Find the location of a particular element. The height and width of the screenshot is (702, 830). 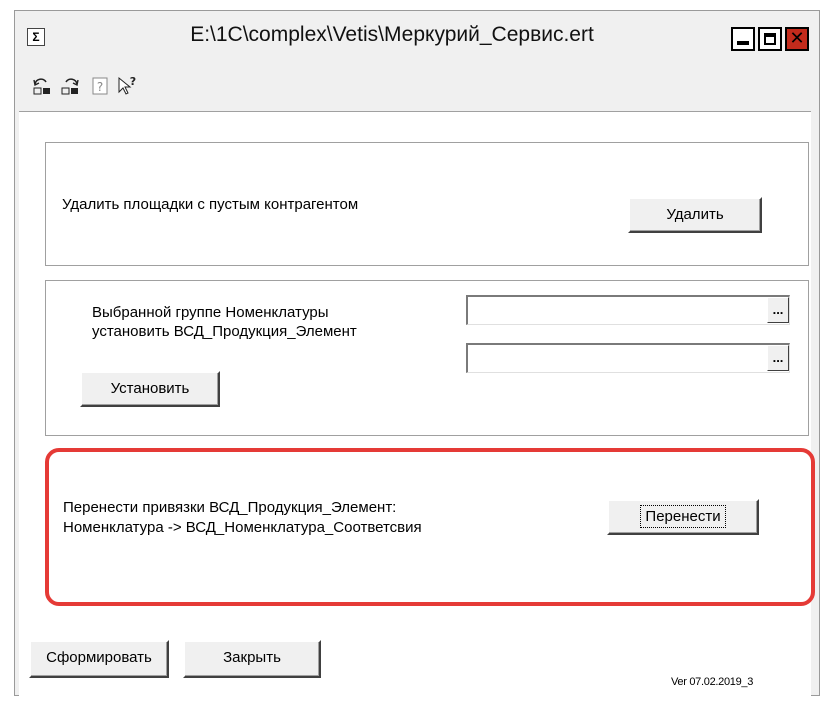

undo-icon is located at coordinates (42, 86).